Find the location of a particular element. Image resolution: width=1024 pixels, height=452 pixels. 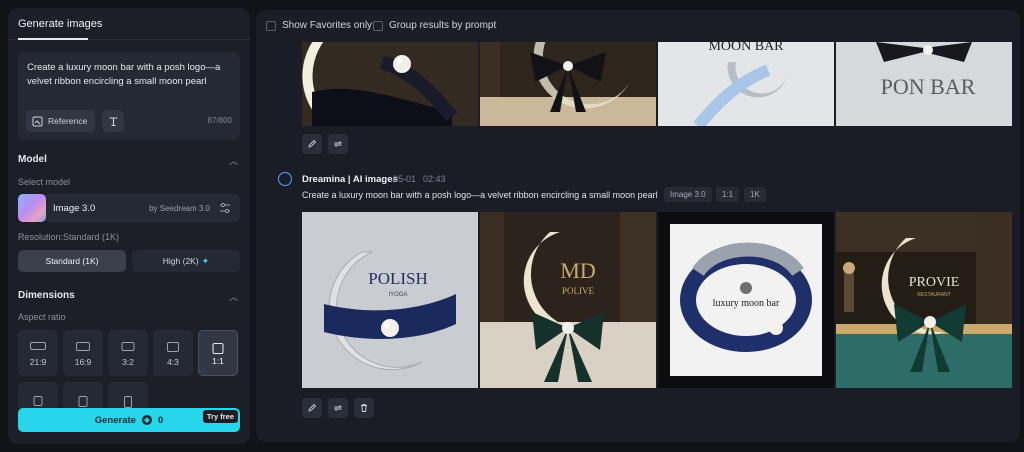

trash-icon is located at coordinates (364, 408).